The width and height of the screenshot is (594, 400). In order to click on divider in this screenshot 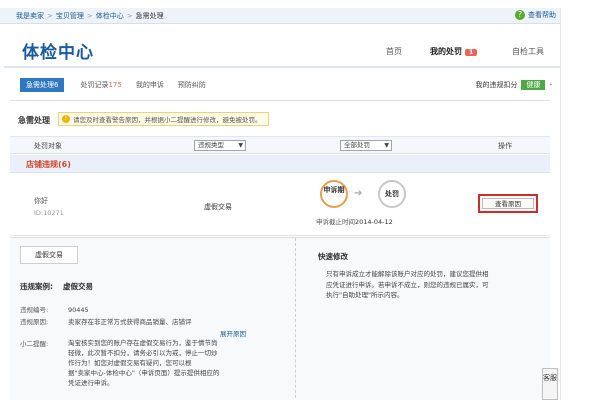, I will do `click(280, 100)`.